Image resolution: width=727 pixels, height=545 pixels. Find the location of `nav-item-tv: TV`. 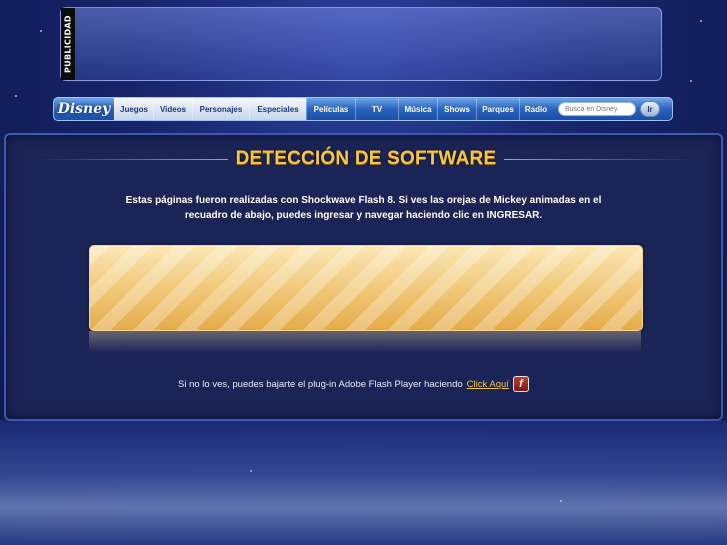

nav-item-tv: TV is located at coordinates (376, 109).